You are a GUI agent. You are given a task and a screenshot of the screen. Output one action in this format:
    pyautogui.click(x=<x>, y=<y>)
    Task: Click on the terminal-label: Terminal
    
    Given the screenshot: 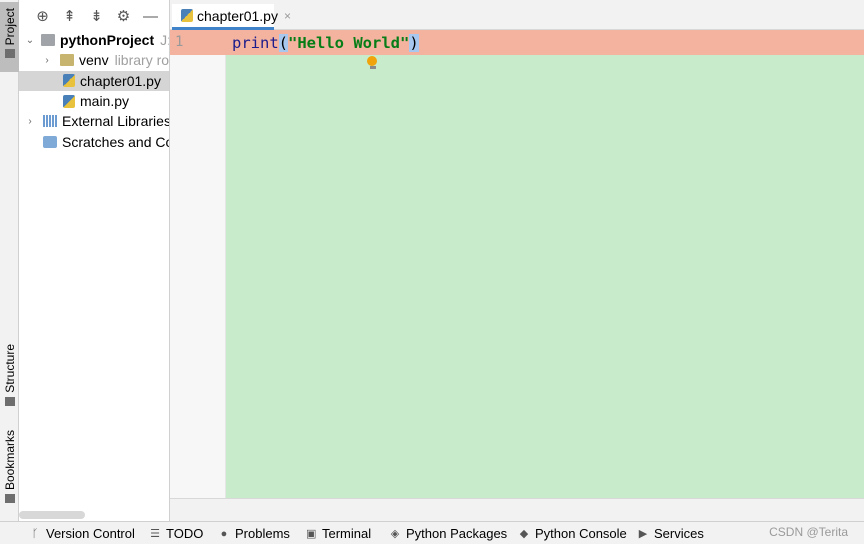 What is the action you would take?
    pyautogui.click(x=347, y=533)
    